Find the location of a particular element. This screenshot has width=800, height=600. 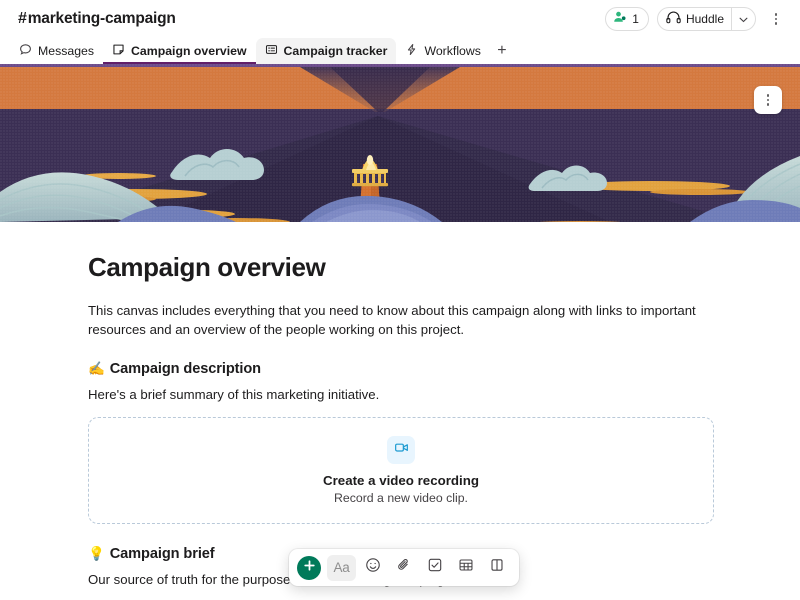

members-icon is located at coordinates (620, 19).